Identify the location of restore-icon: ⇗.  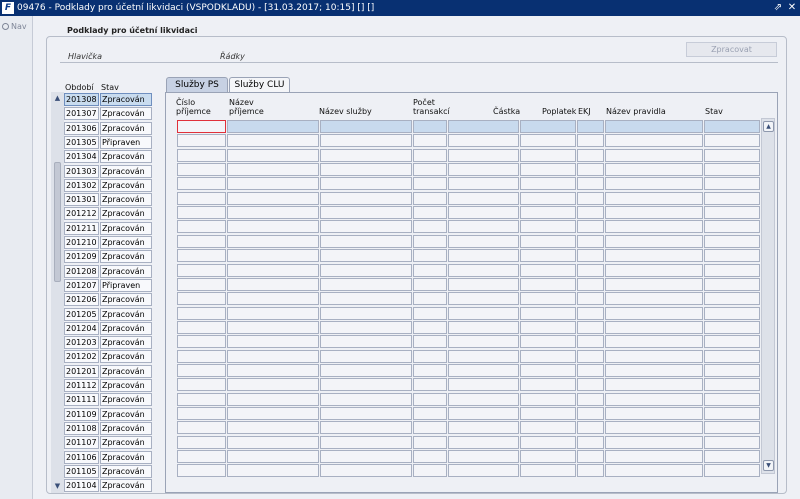
(778, 7).